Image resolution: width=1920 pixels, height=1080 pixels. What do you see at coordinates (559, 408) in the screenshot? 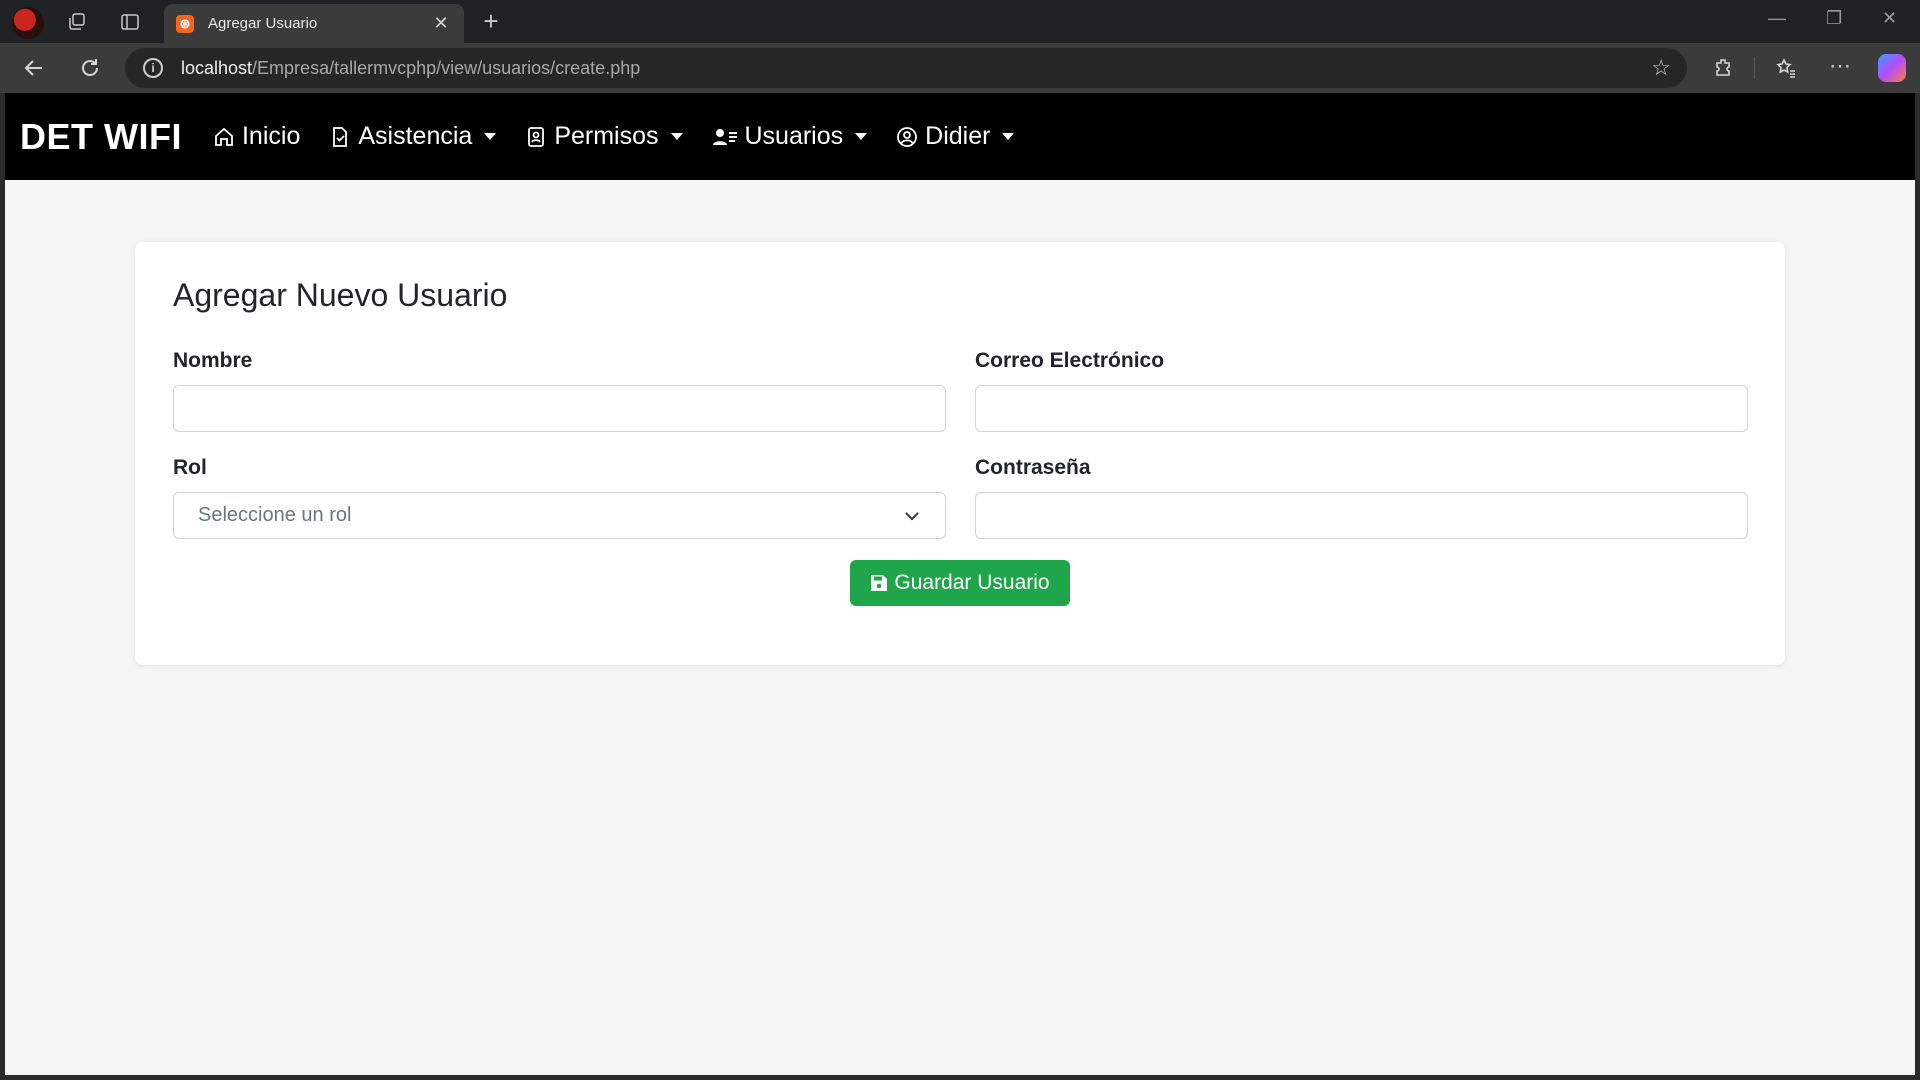
I see `nombre-input` at bounding box center [559, 408].